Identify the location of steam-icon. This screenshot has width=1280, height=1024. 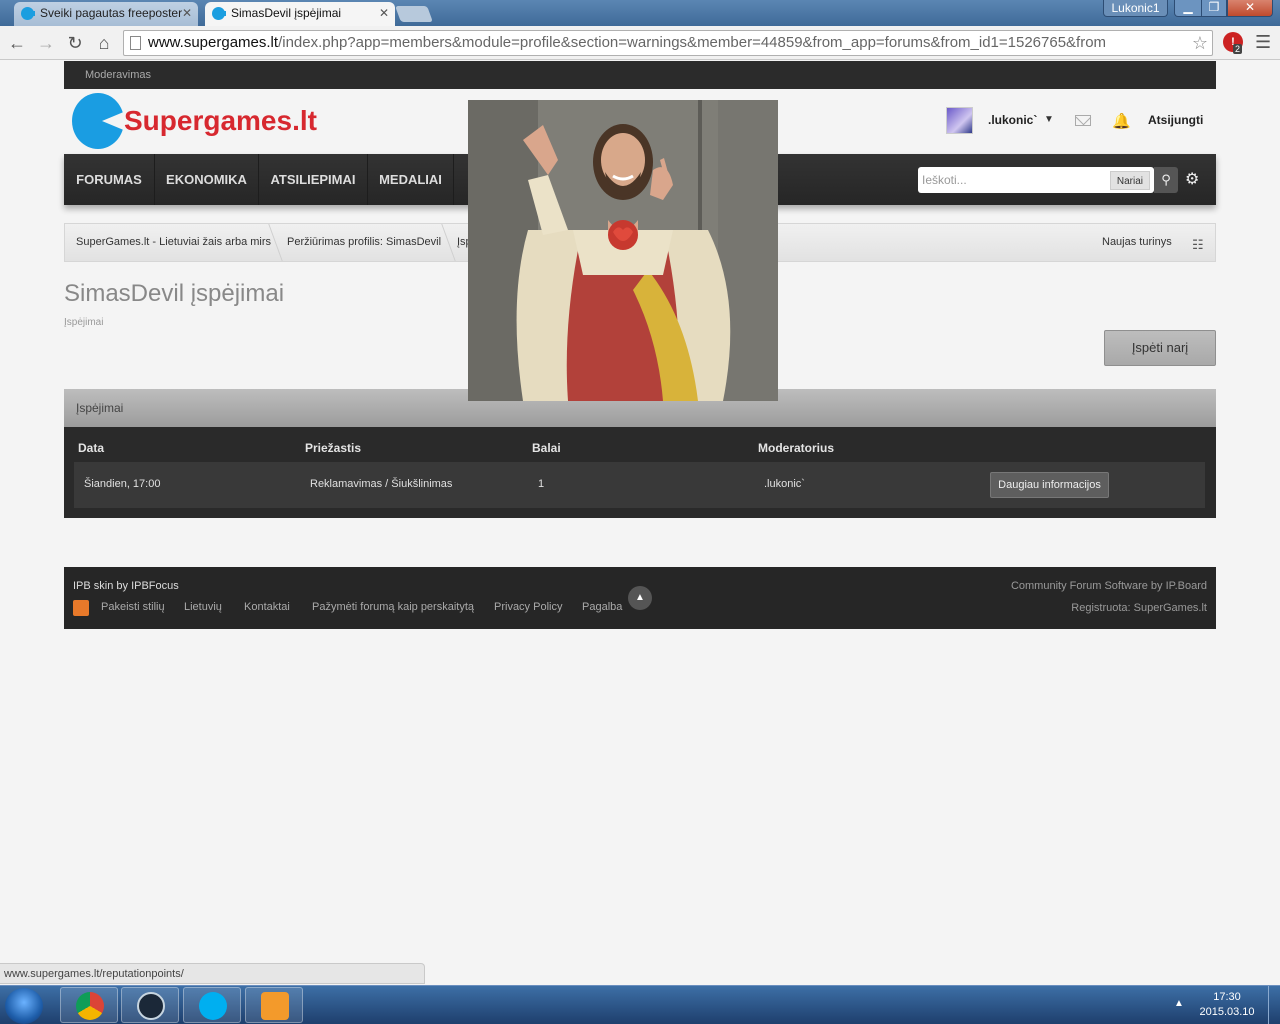
(151, 1006).